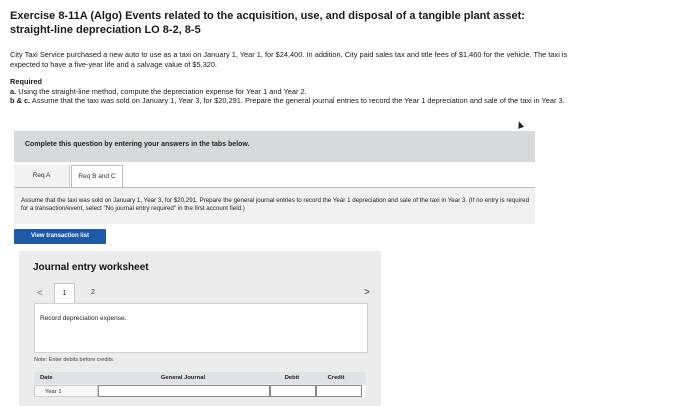 The image size is (700, 406). Describe the element at coordinates (74, 360) in the screenshot. I see `debit-credit-note: Note: Enter debits before credits.` at that location.